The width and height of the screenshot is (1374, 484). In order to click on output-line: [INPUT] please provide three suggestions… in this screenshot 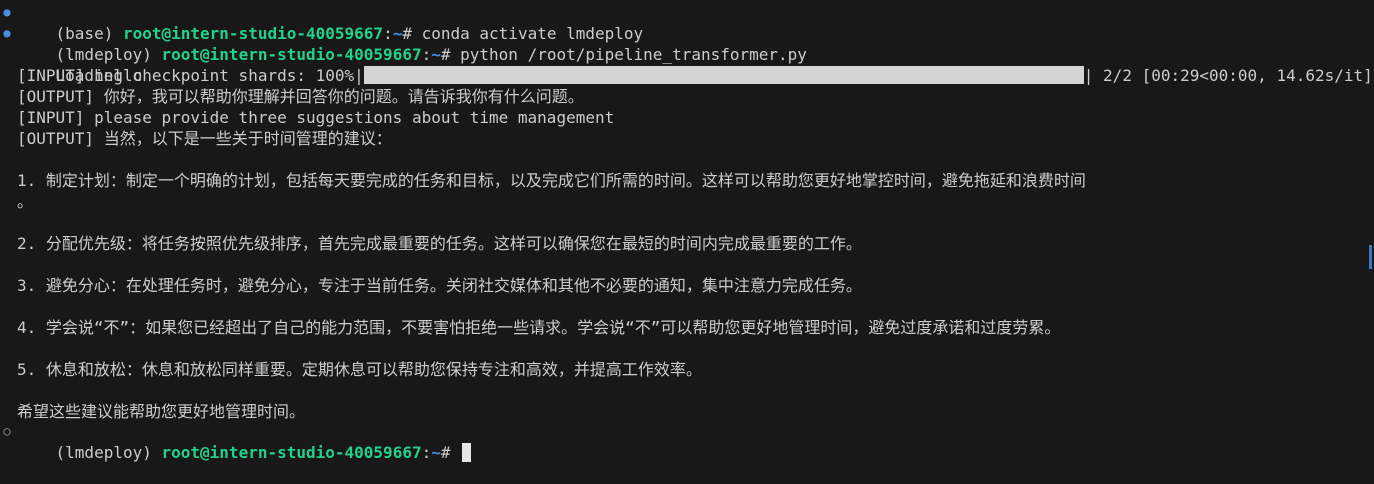, I will do `click(316, 117)`.